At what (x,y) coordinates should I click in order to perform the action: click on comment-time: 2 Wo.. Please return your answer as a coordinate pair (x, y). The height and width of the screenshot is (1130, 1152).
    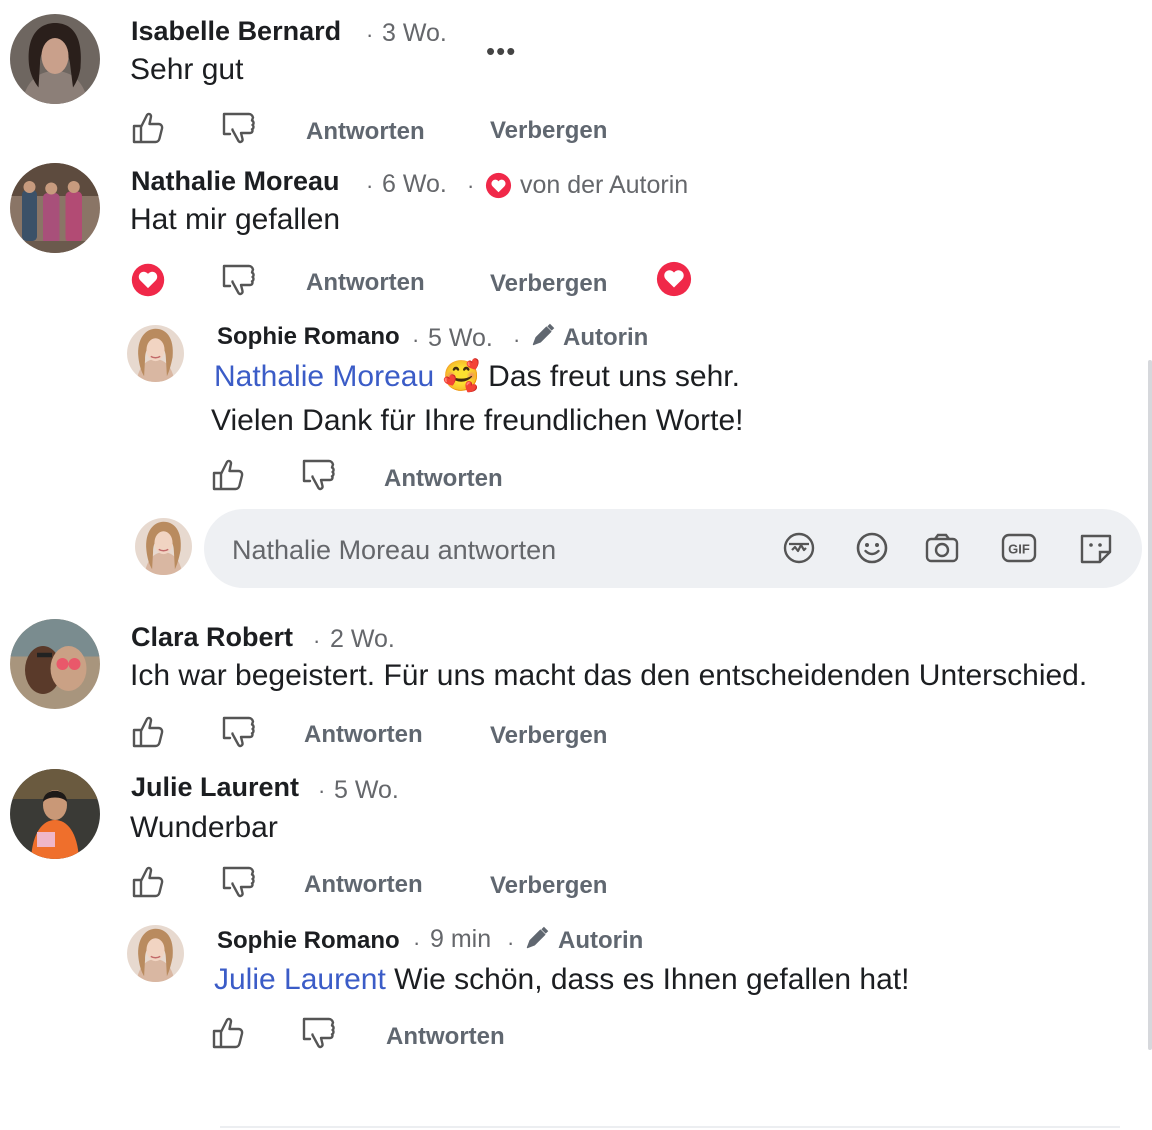
    Looking at the image, I should click on (362, 639).